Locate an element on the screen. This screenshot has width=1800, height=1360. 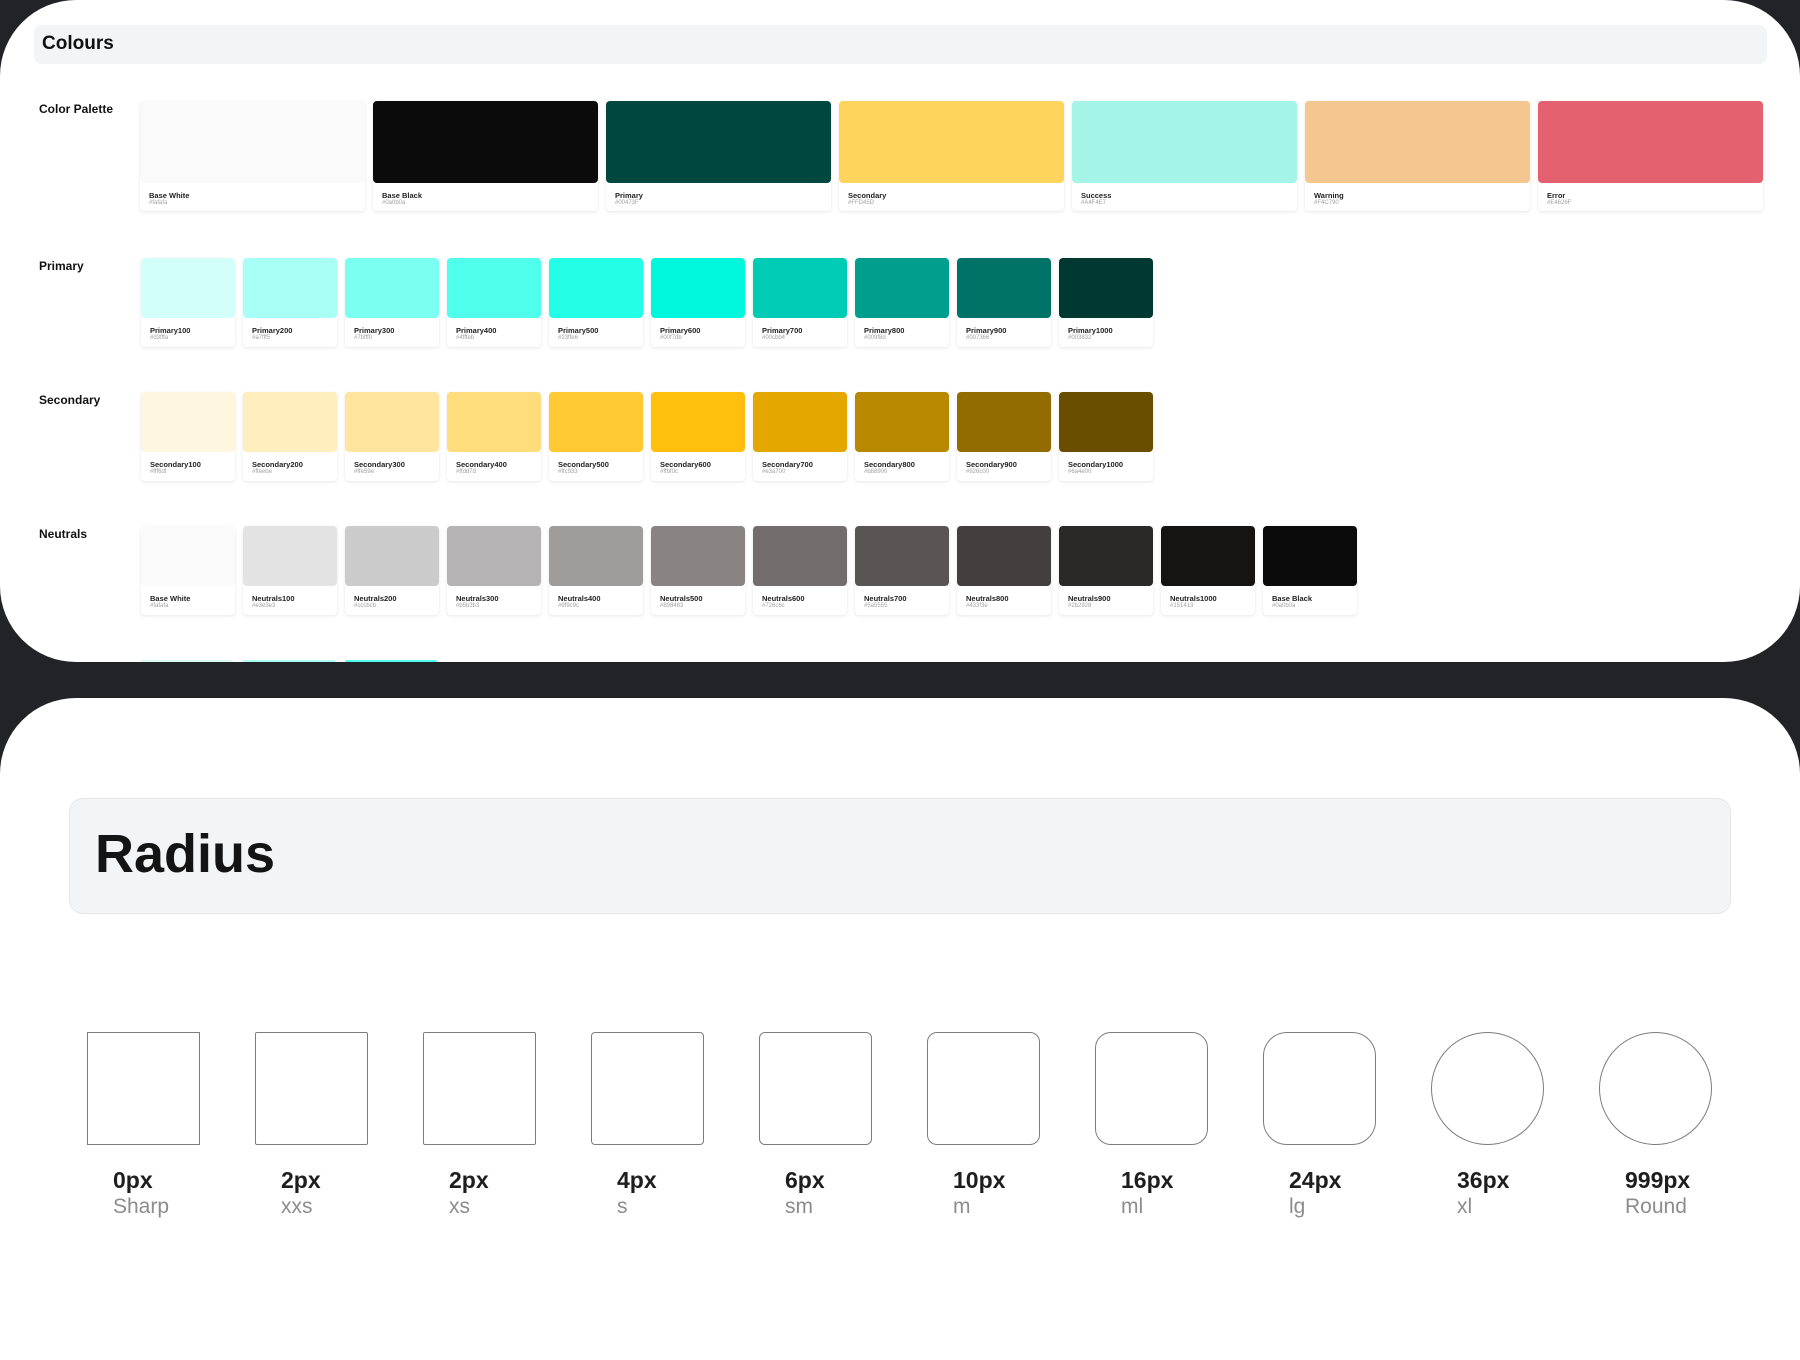
swatch-card: Primary300 #7bfff0 is located at coordinates (392, 302).